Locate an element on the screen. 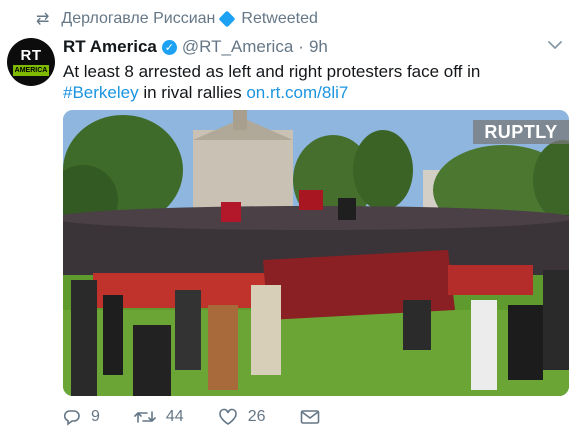 The image size is (578, 440). retweet-icon: ⇄ is located at coordinates (43, 19).